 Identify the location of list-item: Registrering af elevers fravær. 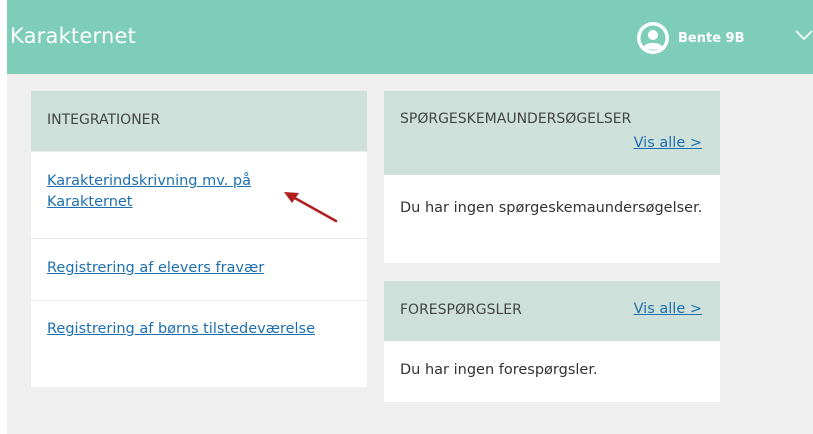
(199, 269).